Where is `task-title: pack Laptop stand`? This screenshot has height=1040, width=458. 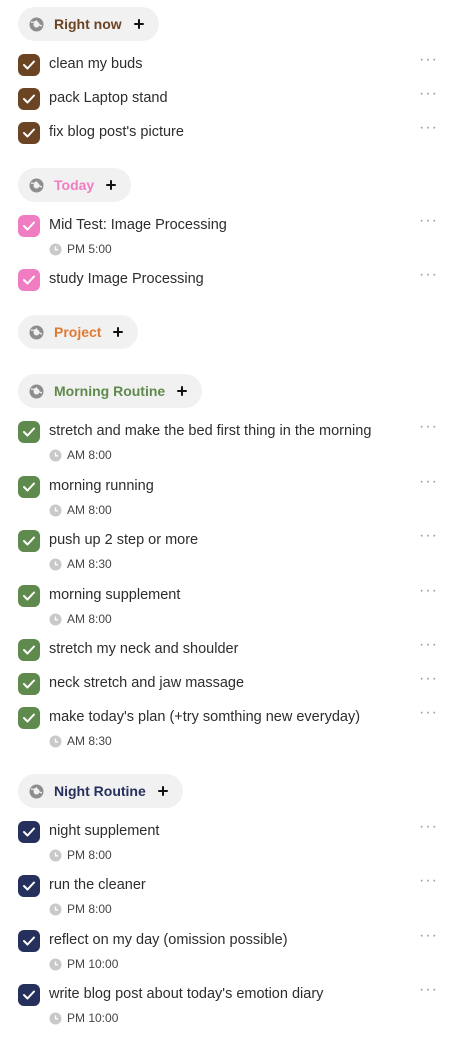 task-title: pack Laptop stand is located at coordinates (108, 98).